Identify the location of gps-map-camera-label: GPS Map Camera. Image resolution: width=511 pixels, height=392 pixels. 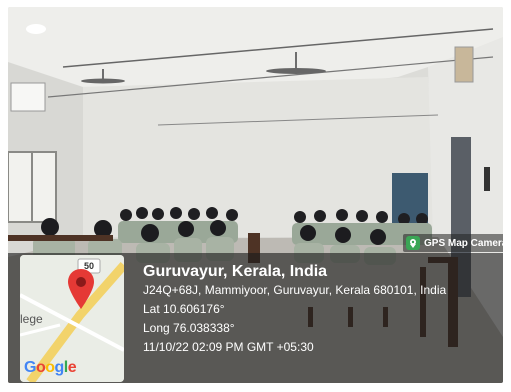
(463, 243).